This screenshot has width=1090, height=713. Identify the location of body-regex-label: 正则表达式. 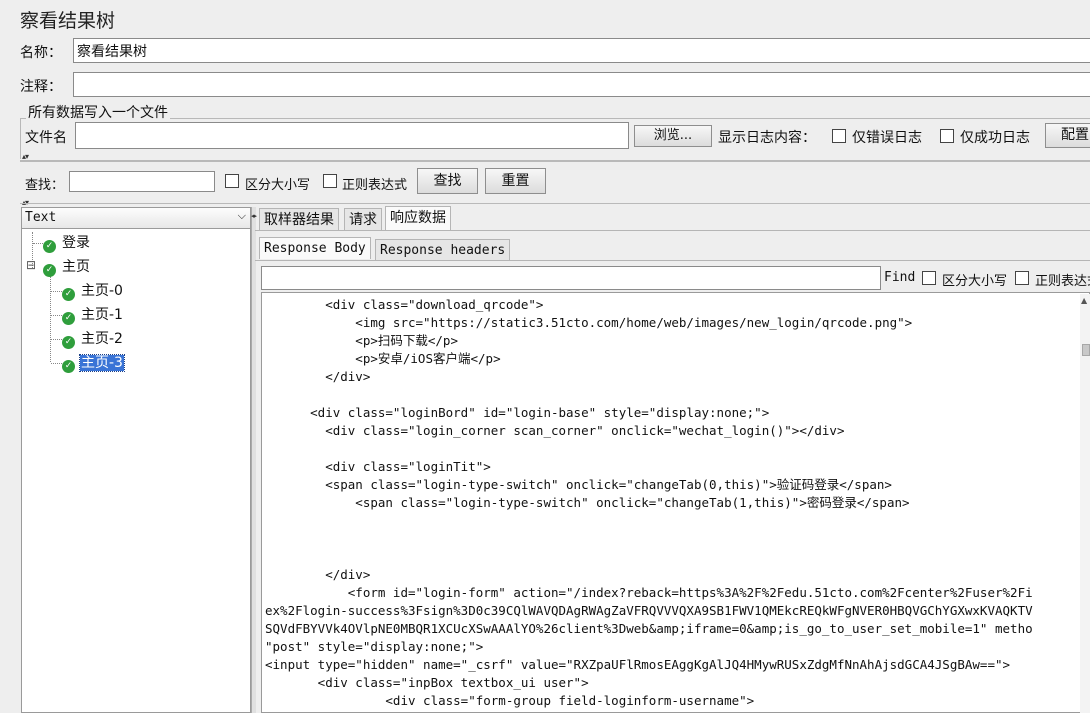
(1062, 281).